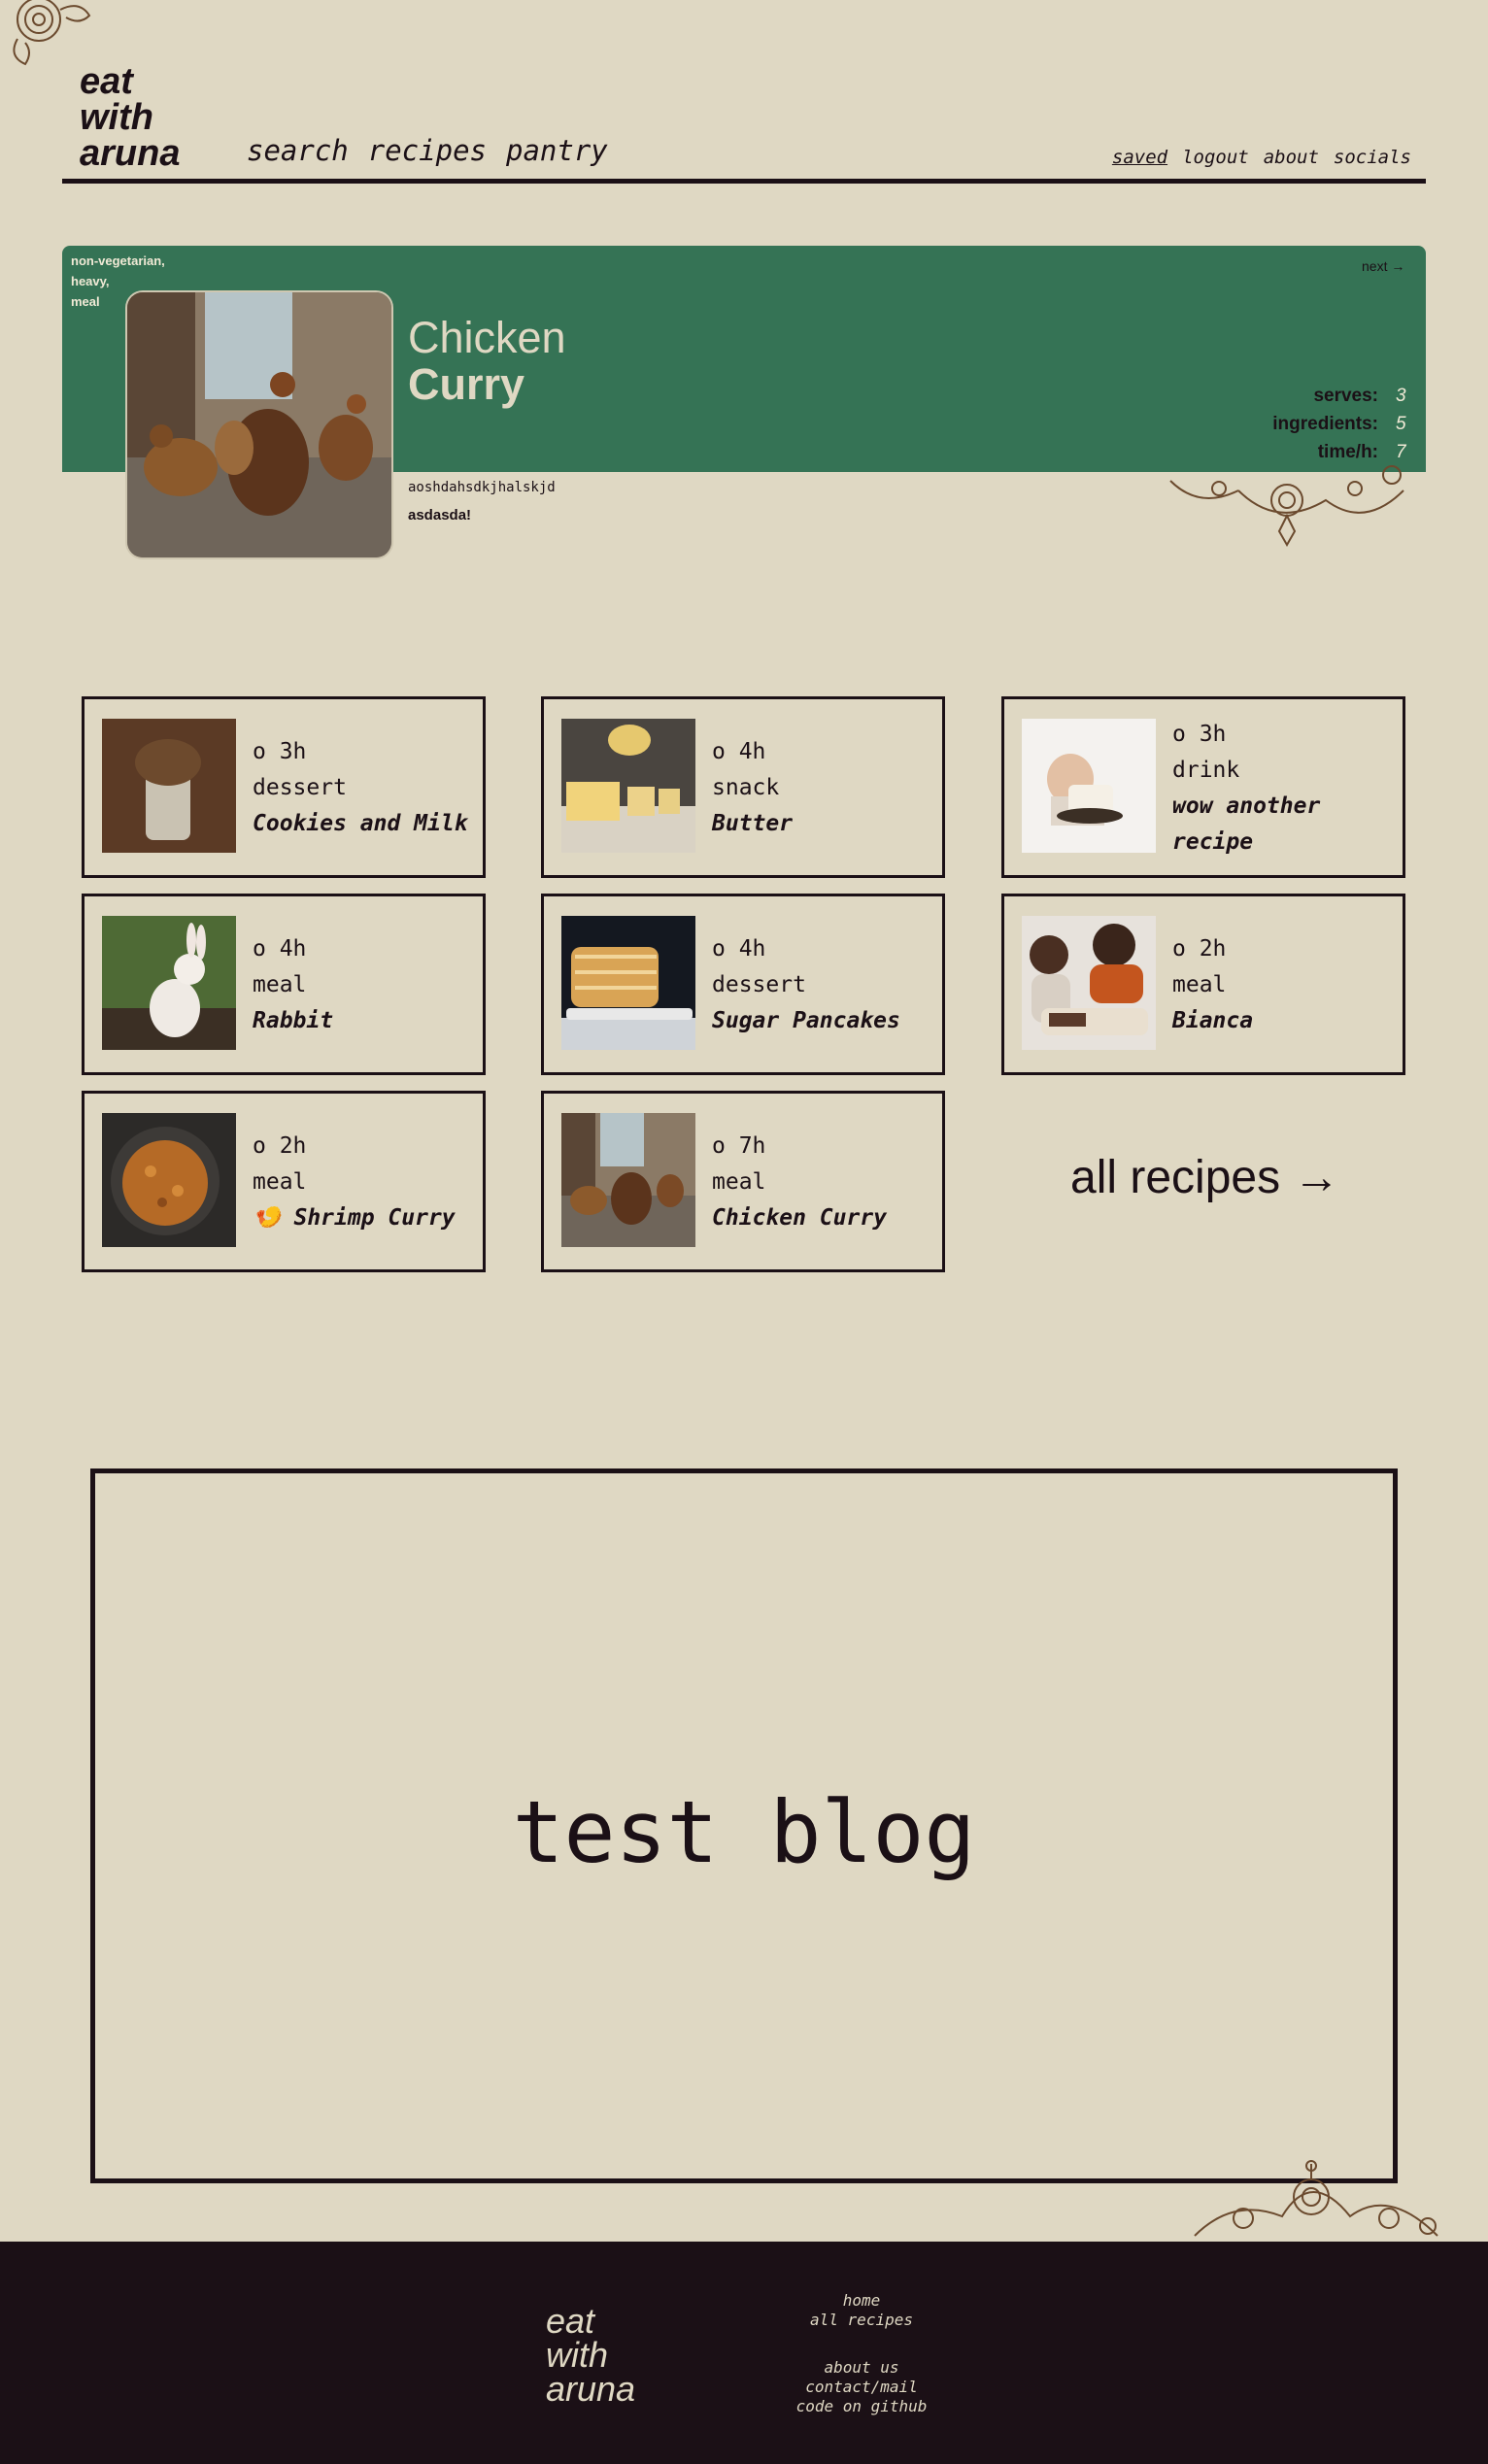  I want to click on site-logo: eat with aruna, so click(130, 117).